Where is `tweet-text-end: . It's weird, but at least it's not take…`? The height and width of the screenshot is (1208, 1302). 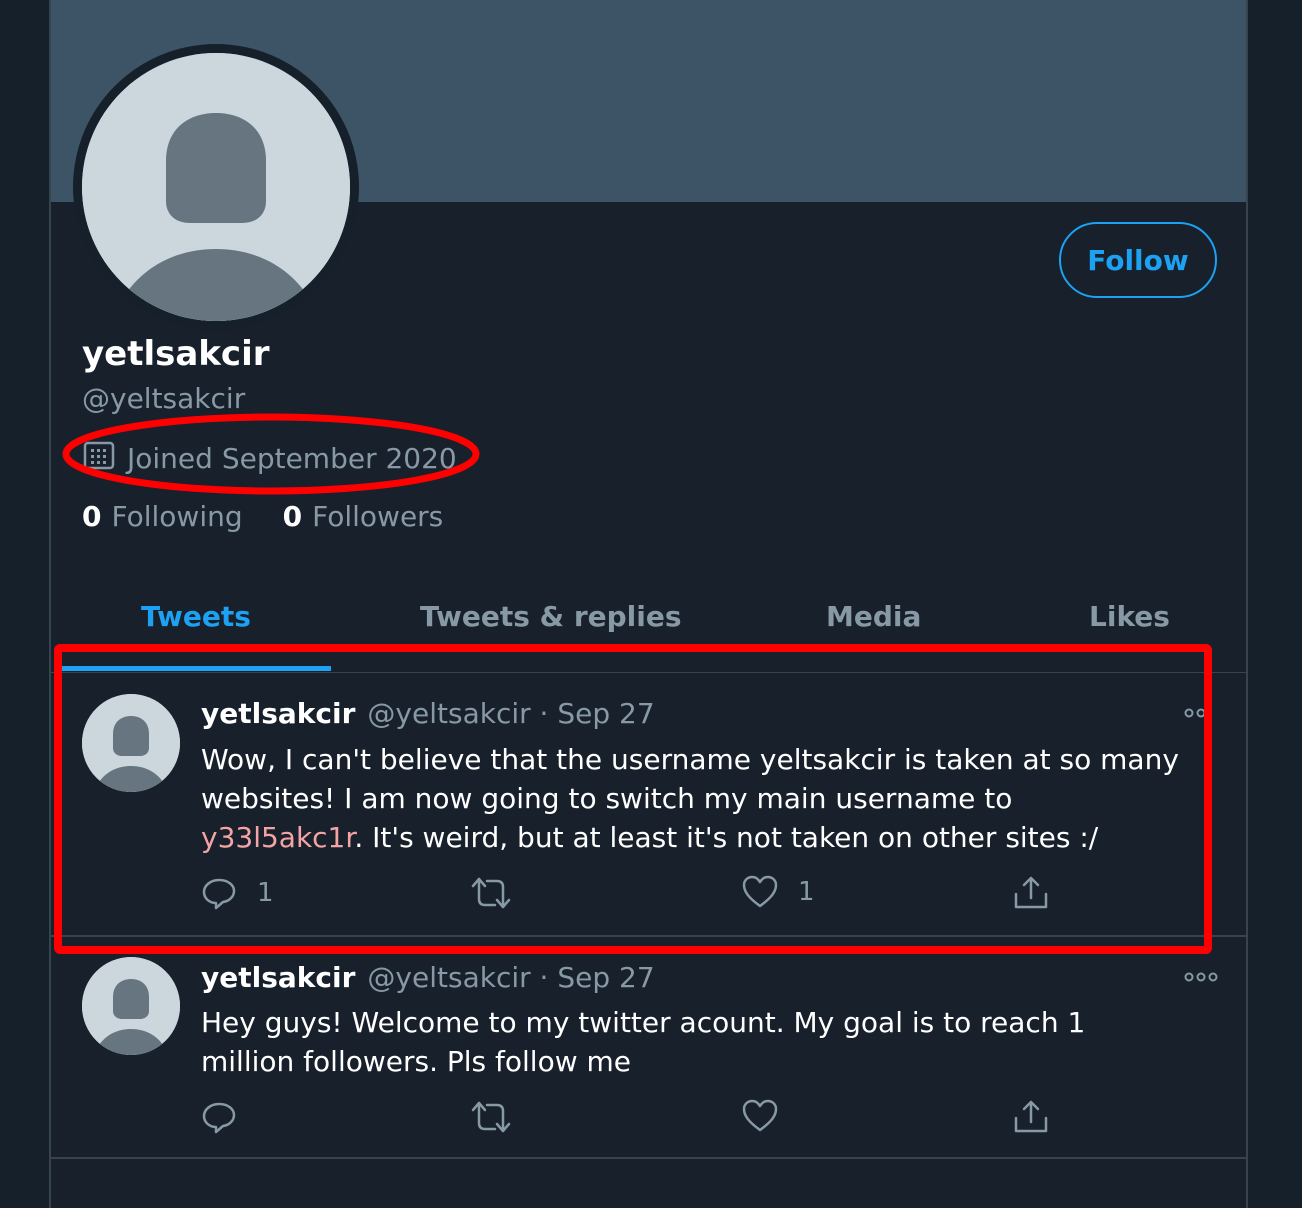
tweet-text-end: . It's weird, but at least it's not take… is located at coordinates (726, 837).